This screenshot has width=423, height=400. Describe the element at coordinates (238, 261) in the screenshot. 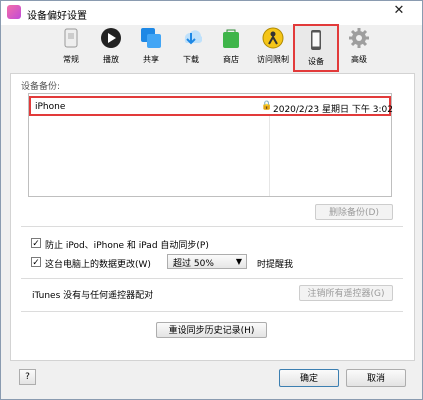

I see `chevron-down-icon: ▼` at that location.